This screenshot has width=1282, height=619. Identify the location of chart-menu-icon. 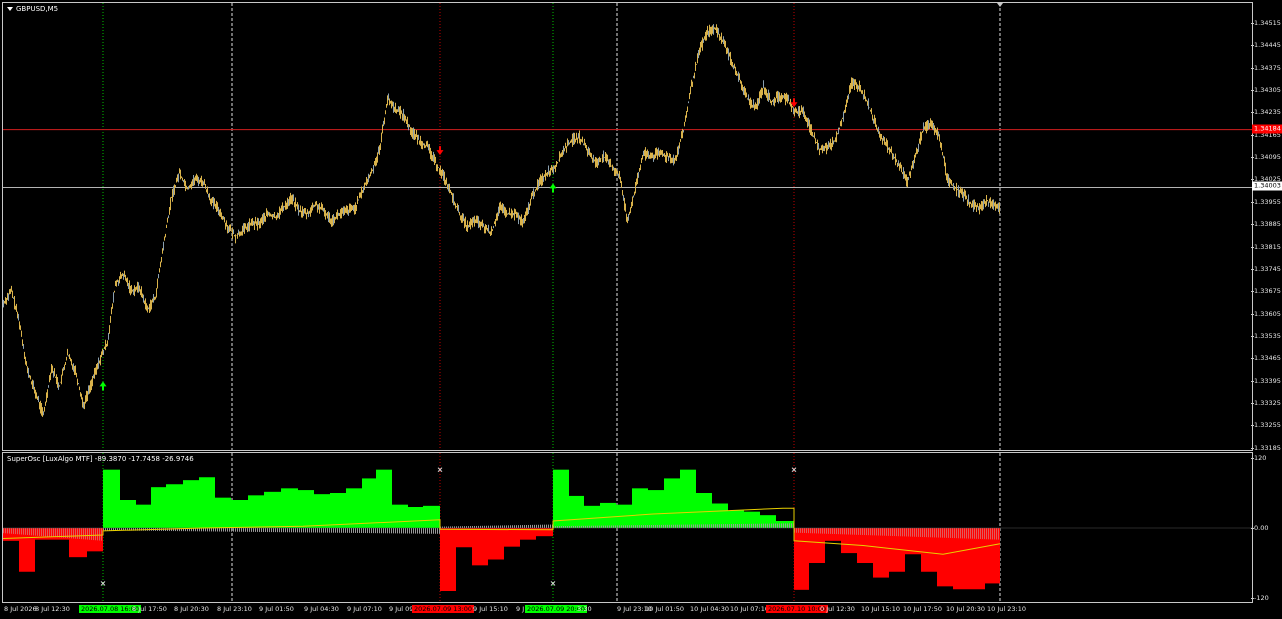
(10, 9).